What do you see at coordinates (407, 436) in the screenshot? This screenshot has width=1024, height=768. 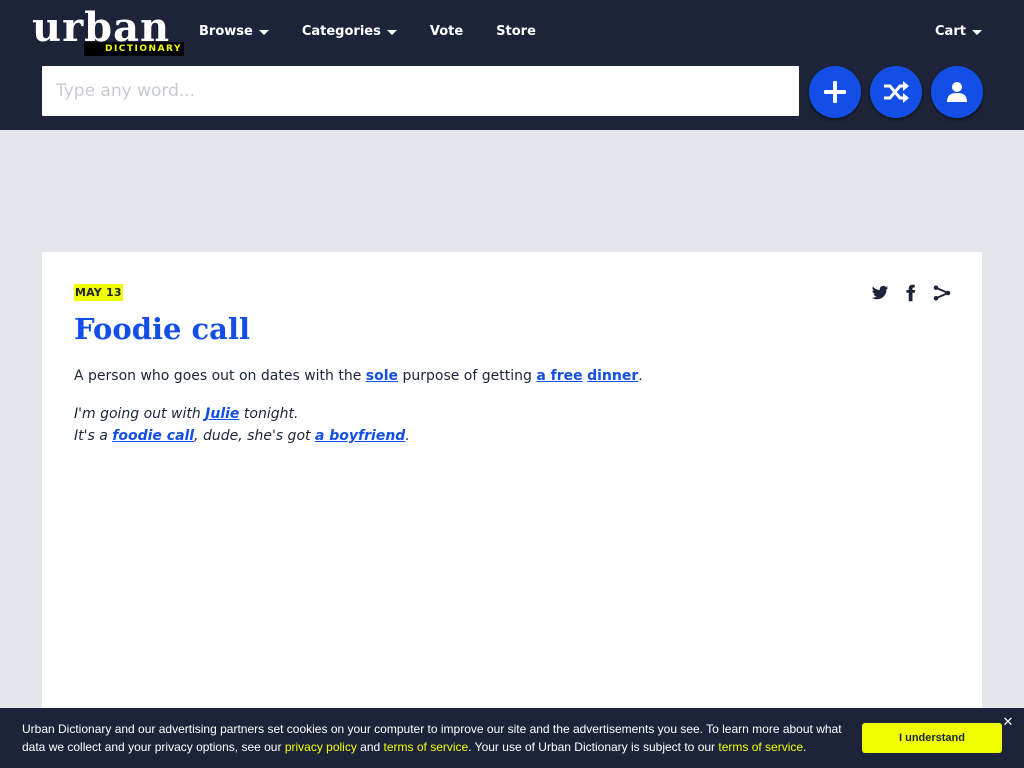 I see `example-text: .` at bounding box center [407, 436].